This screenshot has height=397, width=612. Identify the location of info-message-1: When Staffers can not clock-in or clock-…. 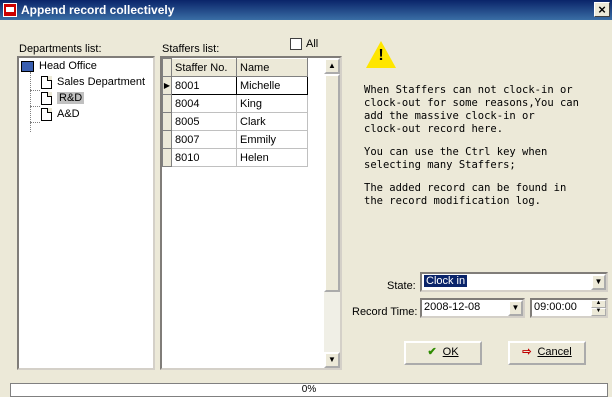
(471, 109).